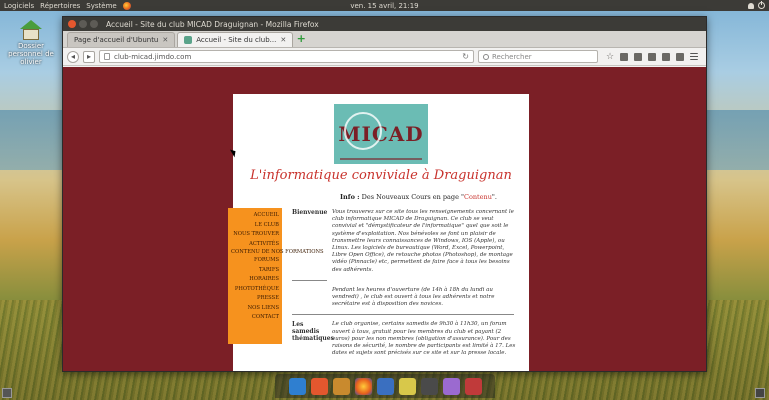 The image size is (769, 400). I want to click on panel-menus: Logiciels Répertoires Système, so click(65, 5).